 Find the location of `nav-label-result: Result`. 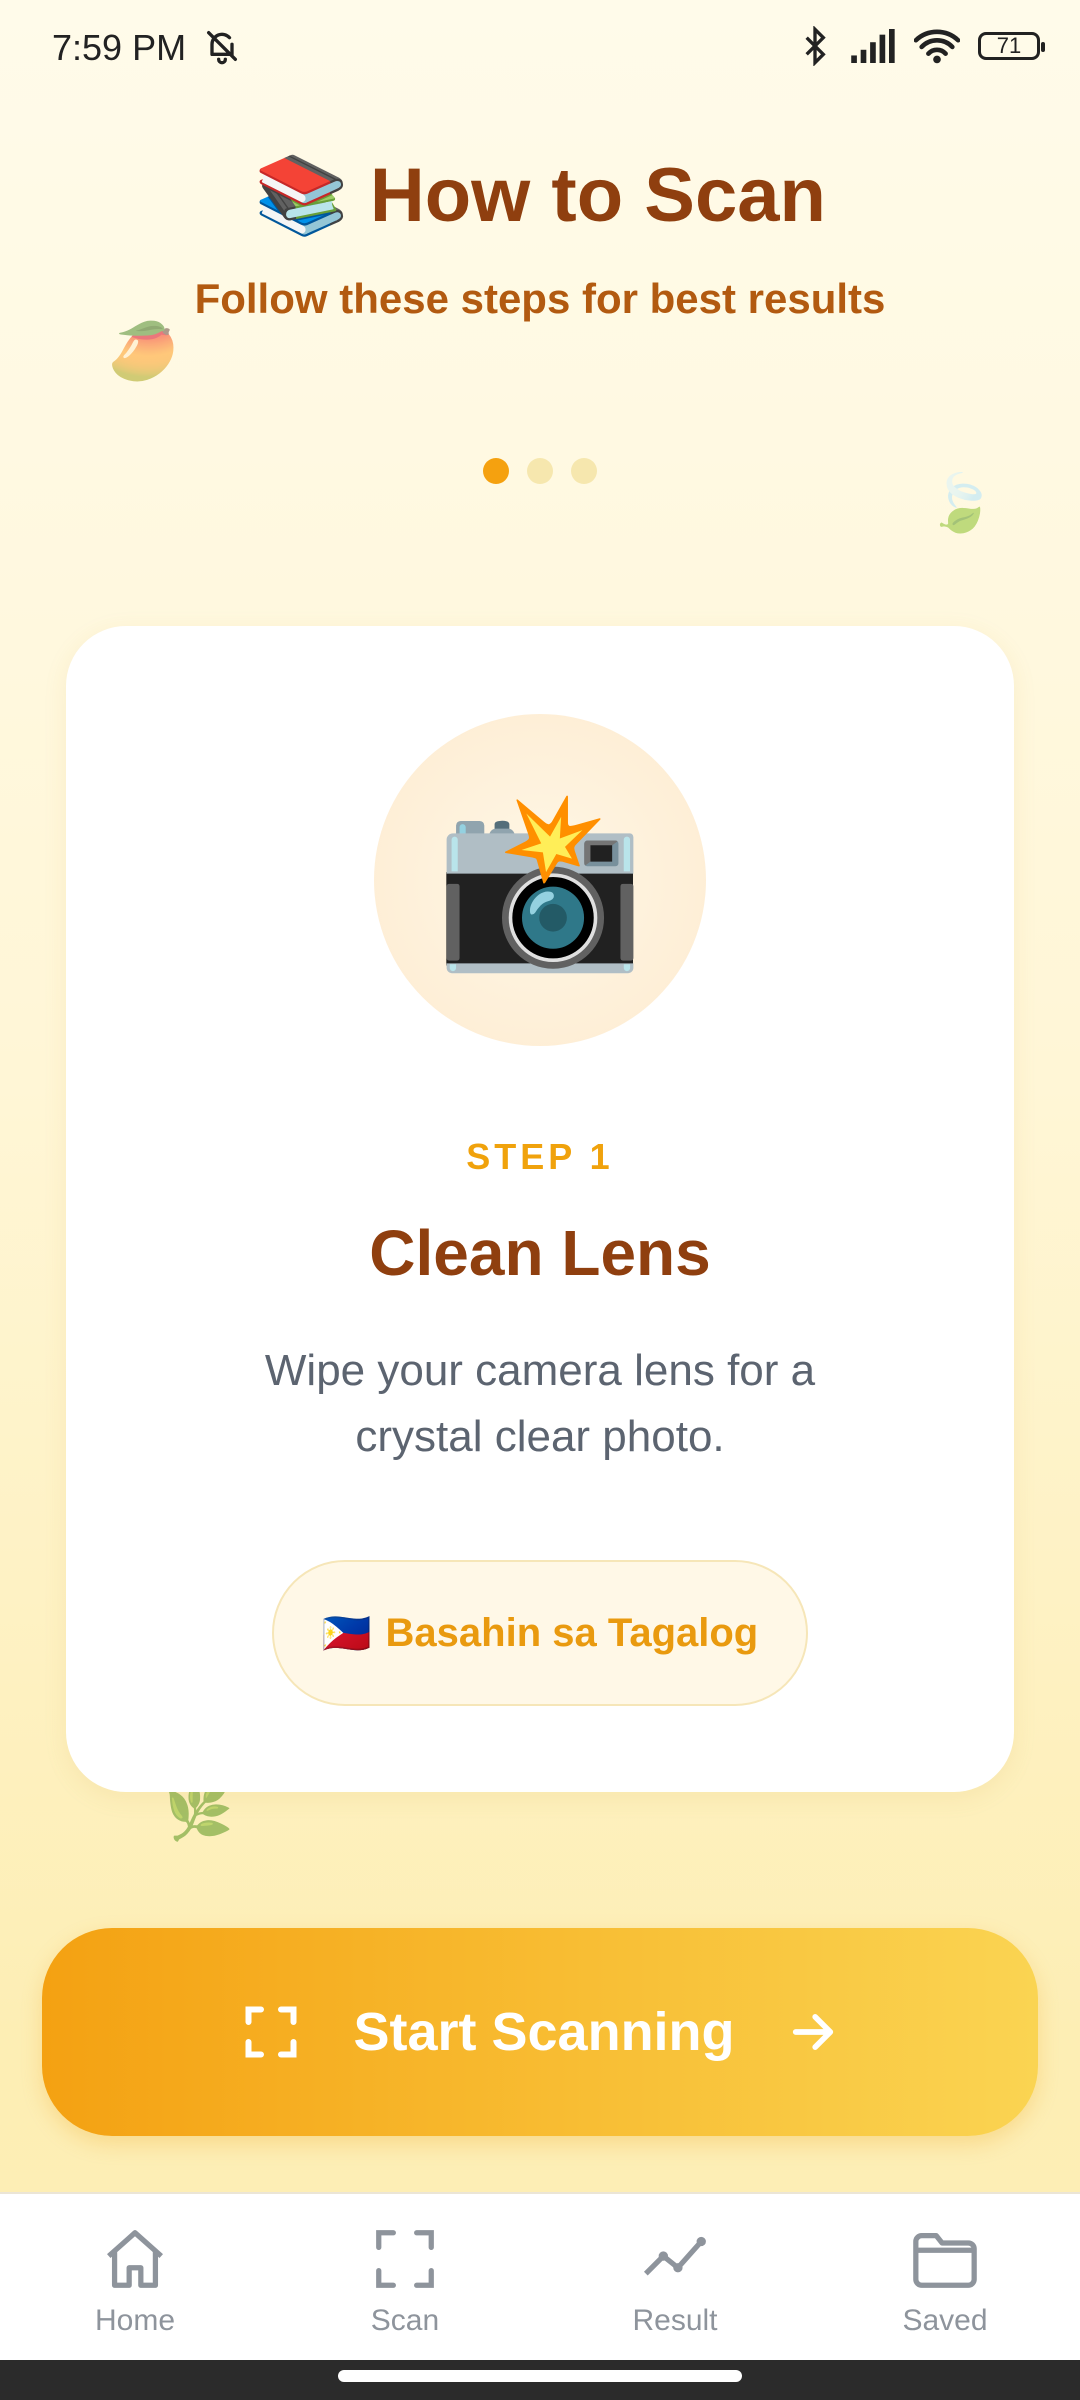

nav-label-result: Result is located at coordinates (675, 2320).